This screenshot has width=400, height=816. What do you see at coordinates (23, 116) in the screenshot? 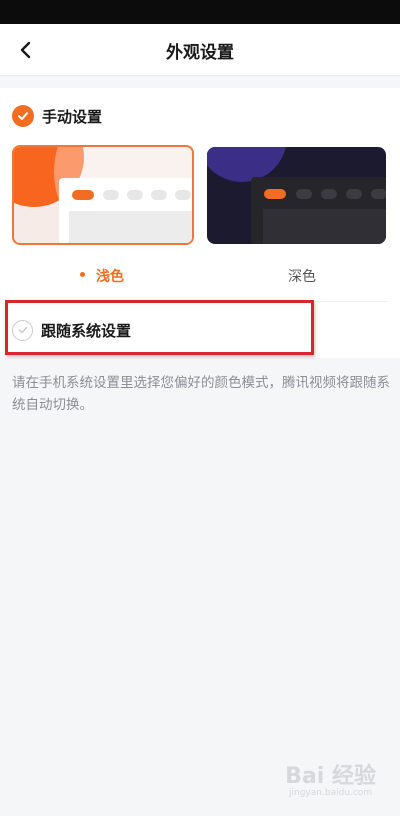
I see `checked-circle-icon` at bounding box center [23, 116].